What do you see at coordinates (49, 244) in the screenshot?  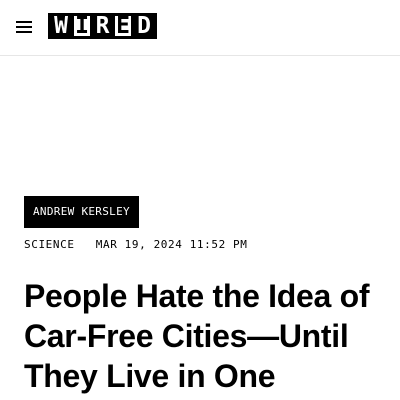 I see `section-link: SCIENCE` at bounding box center [49, 244].